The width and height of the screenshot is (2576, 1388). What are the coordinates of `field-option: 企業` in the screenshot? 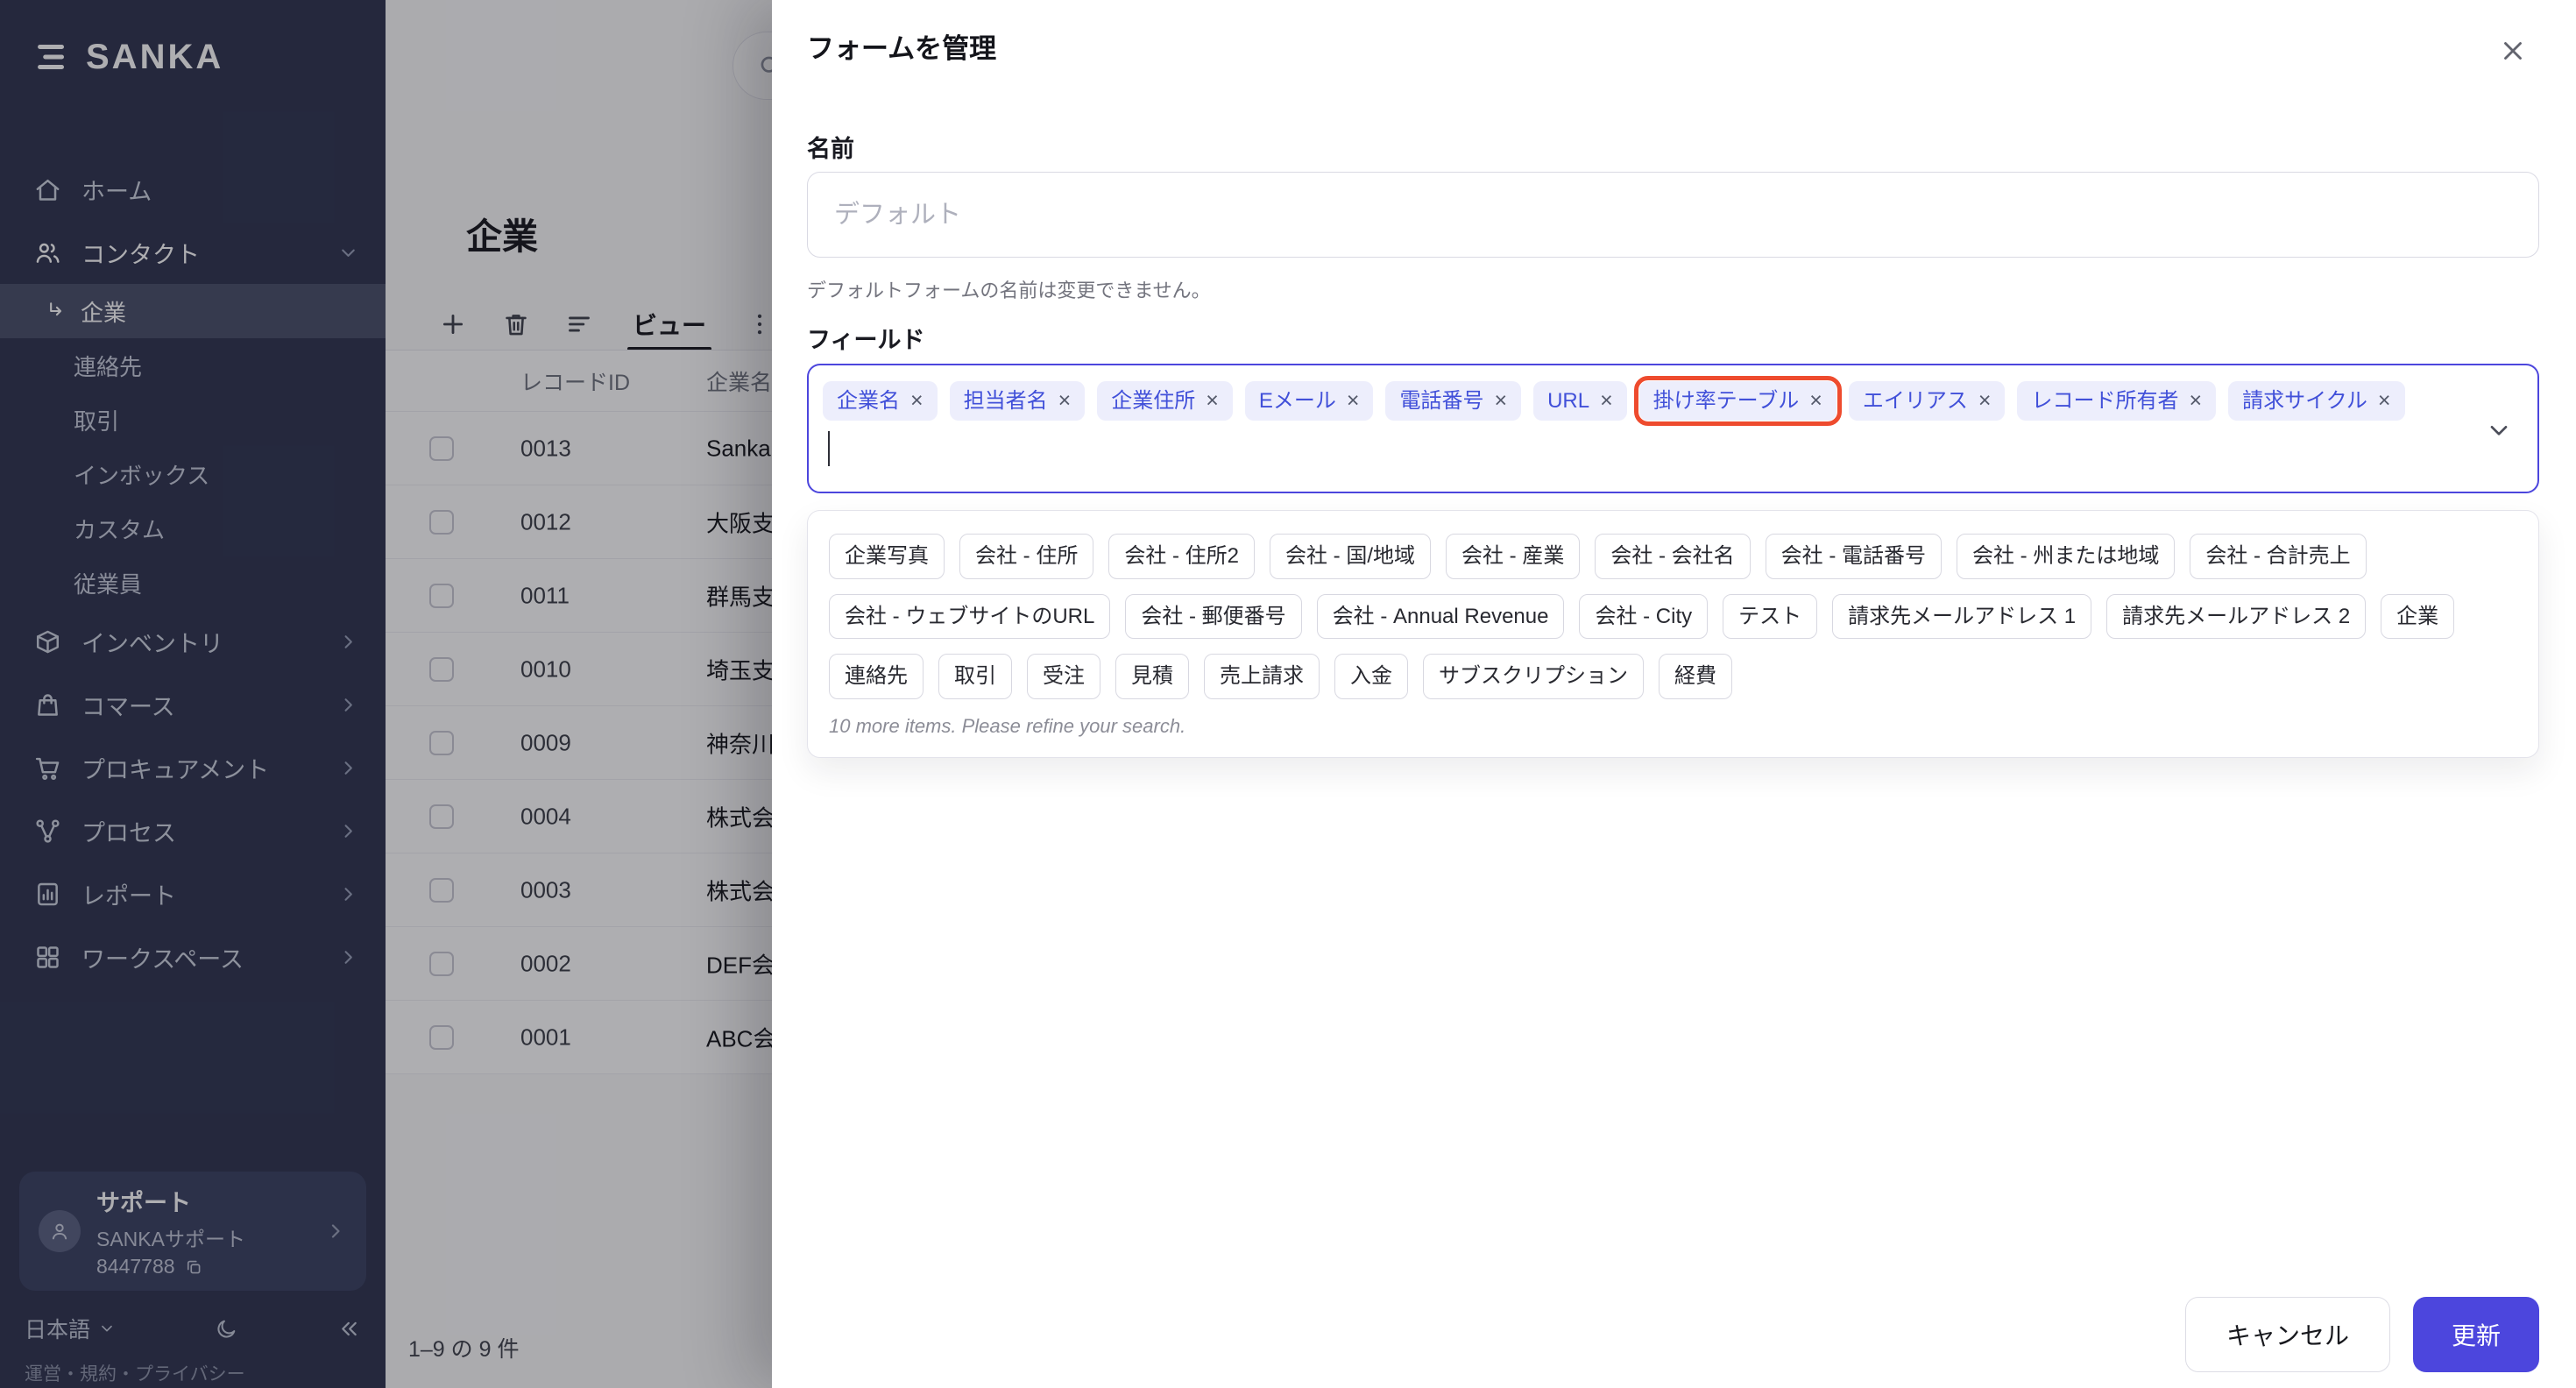 It's located at (2418, 617).